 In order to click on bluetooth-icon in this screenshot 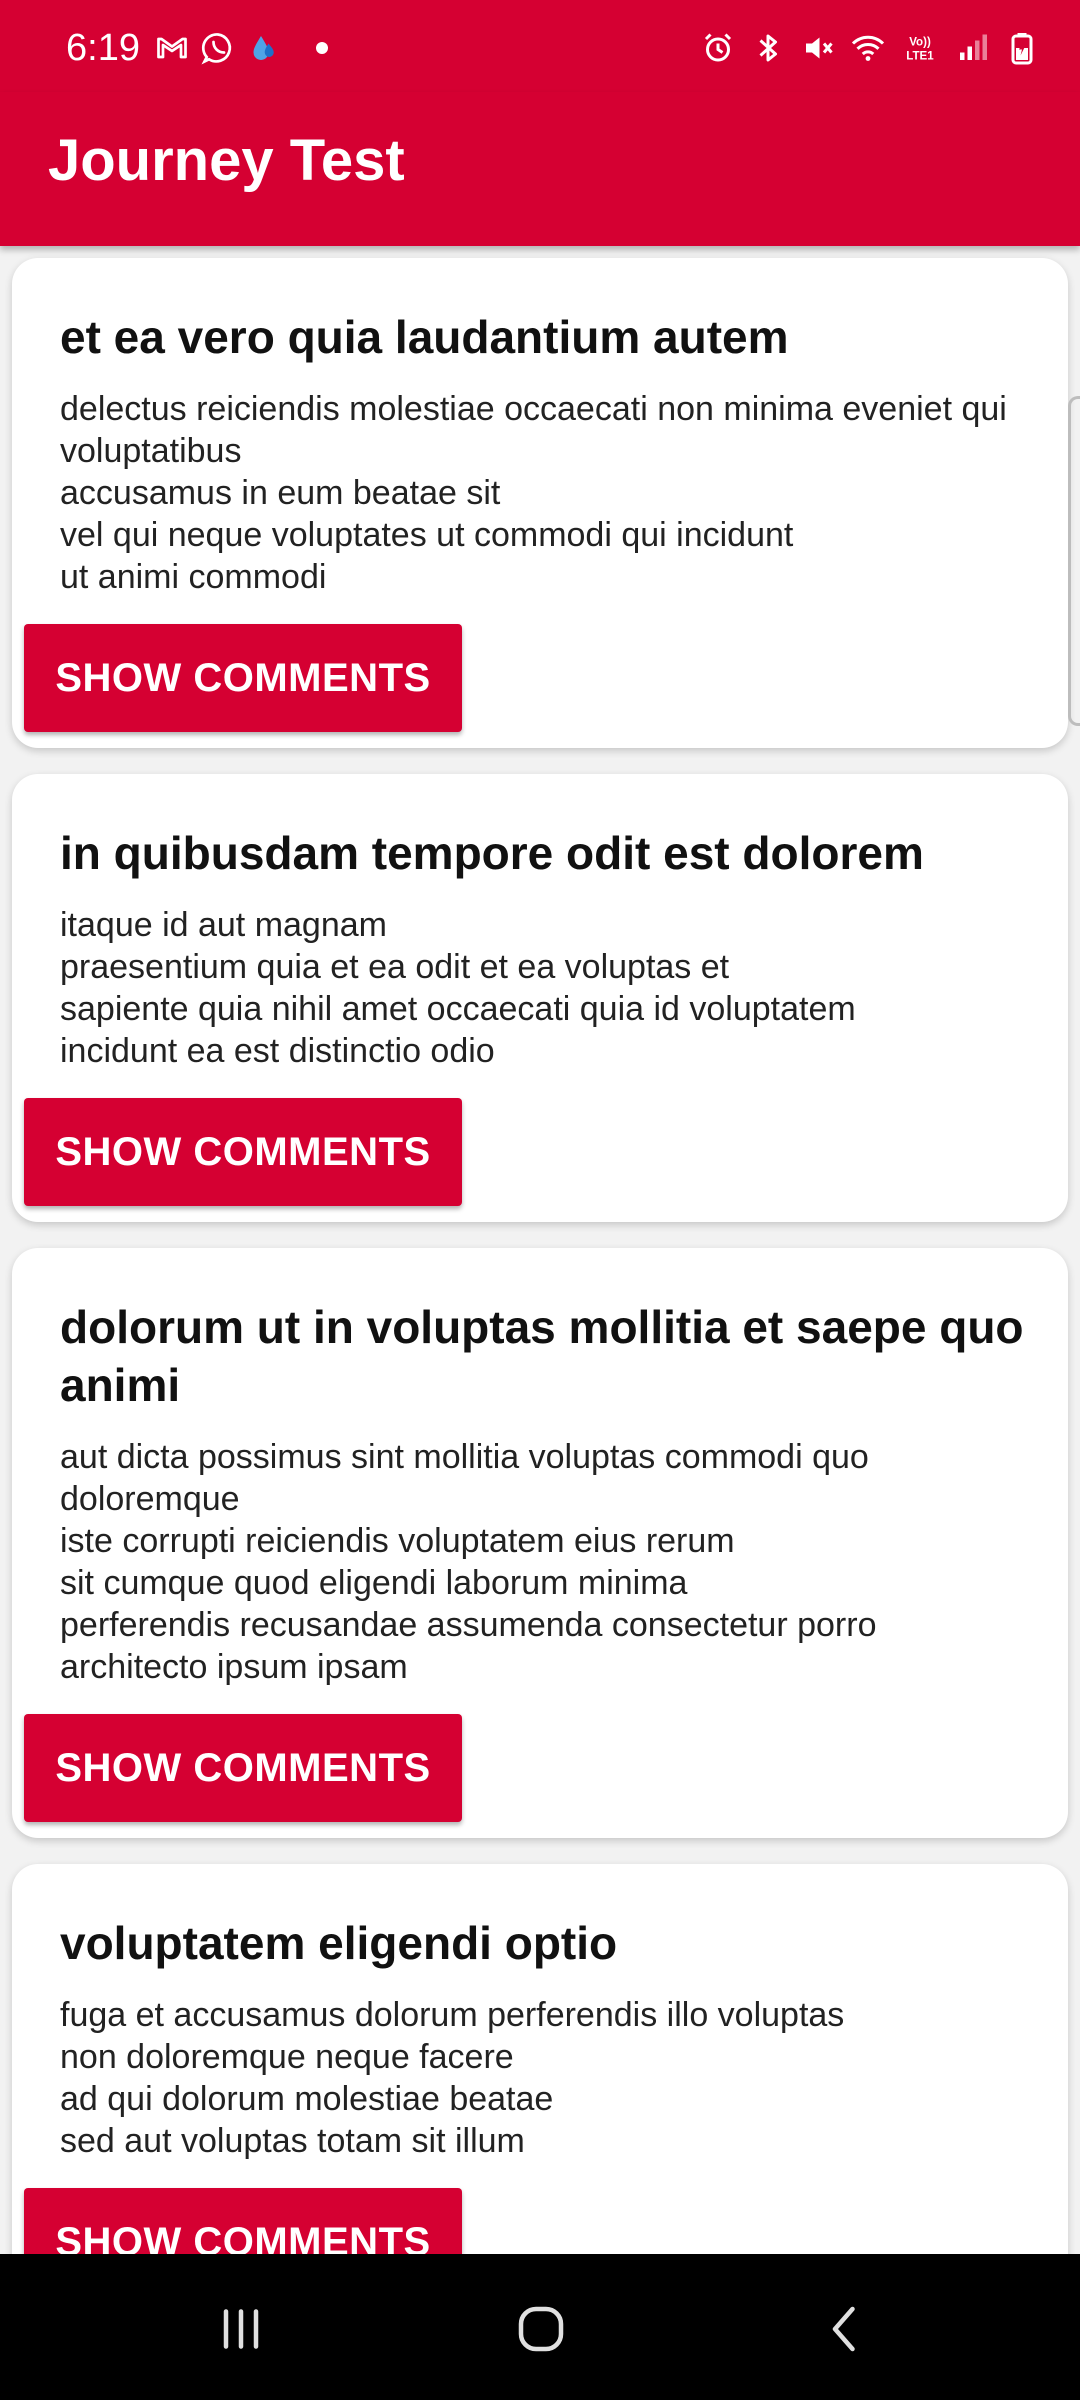, I will do `click(768, 48)`.